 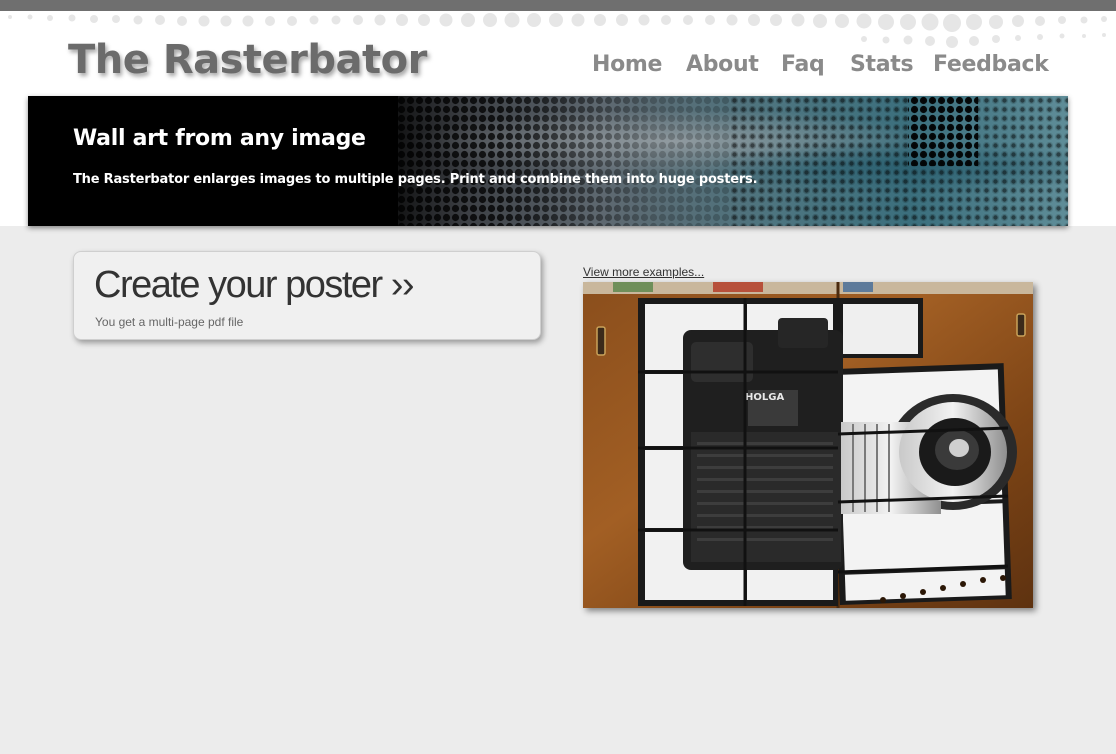 What do you see at coordinates (991, 64) in the screenshot?
I see `nav-item-feedback: Feedback` at bounding box center [991, 64].